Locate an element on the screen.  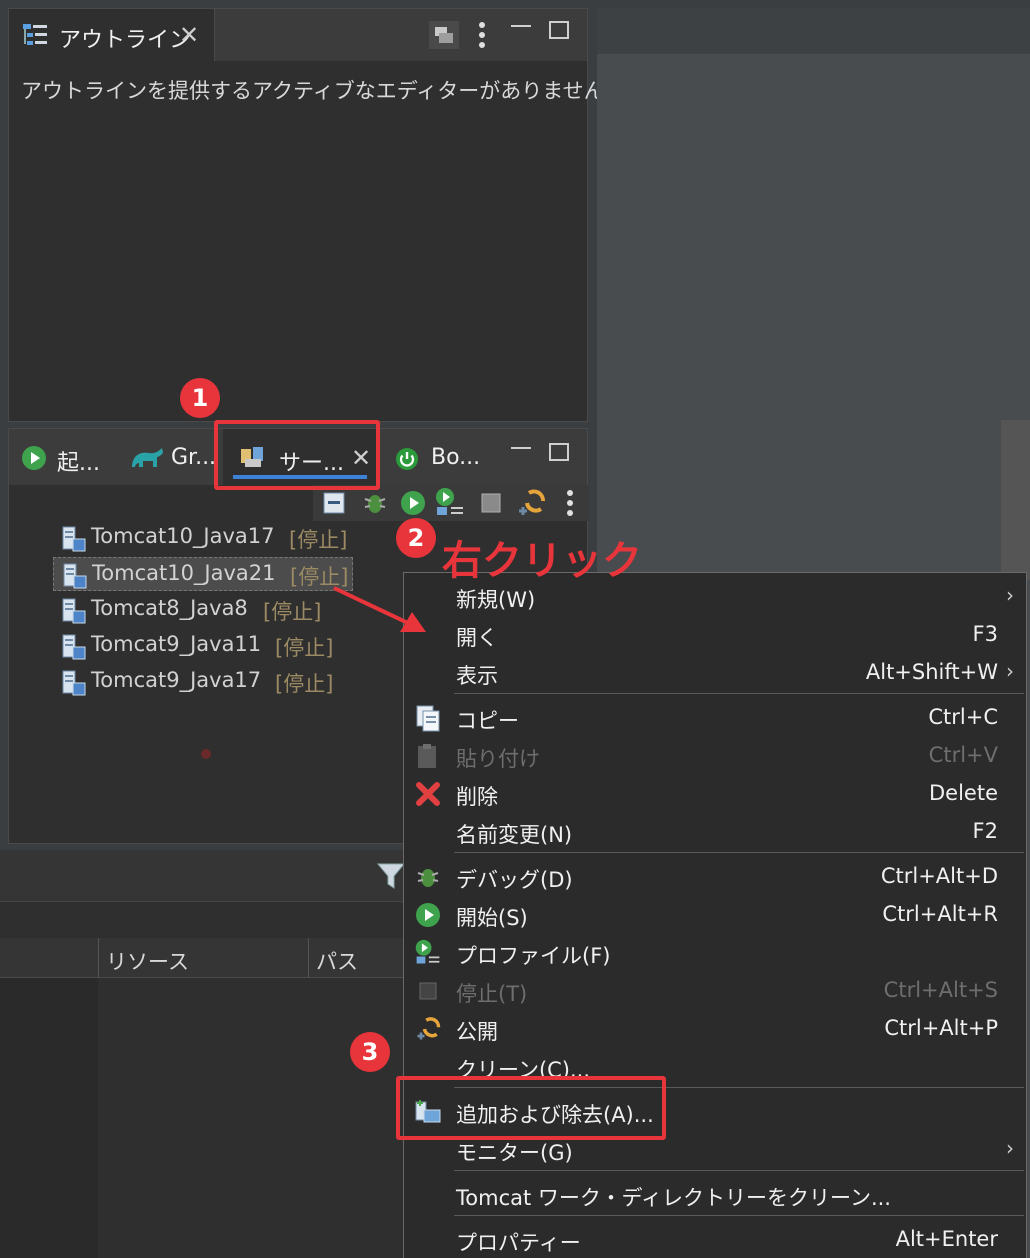
start-icon is located at coordinates (413, 503).